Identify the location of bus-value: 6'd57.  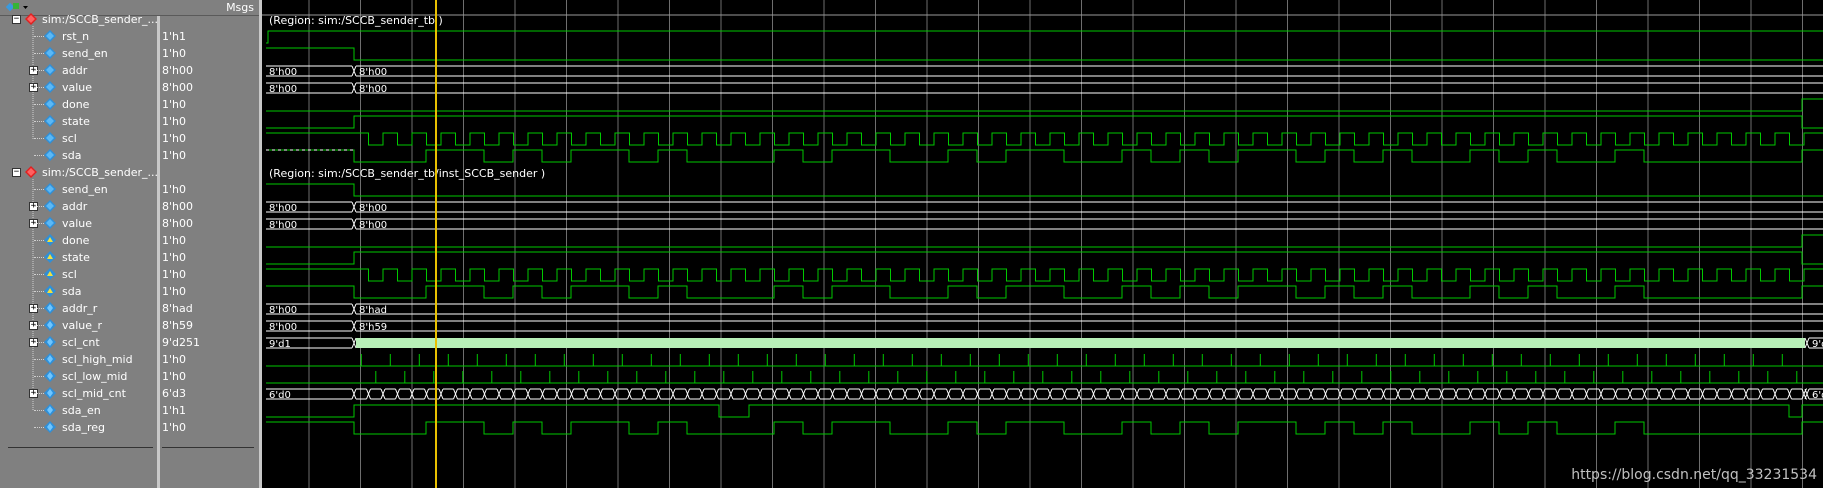
(1817, 395).